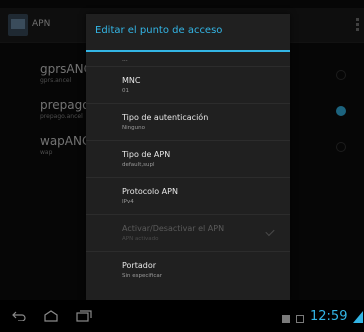  I want to click on pref-bearer: Portador Sin especificar, so click(188, 270).